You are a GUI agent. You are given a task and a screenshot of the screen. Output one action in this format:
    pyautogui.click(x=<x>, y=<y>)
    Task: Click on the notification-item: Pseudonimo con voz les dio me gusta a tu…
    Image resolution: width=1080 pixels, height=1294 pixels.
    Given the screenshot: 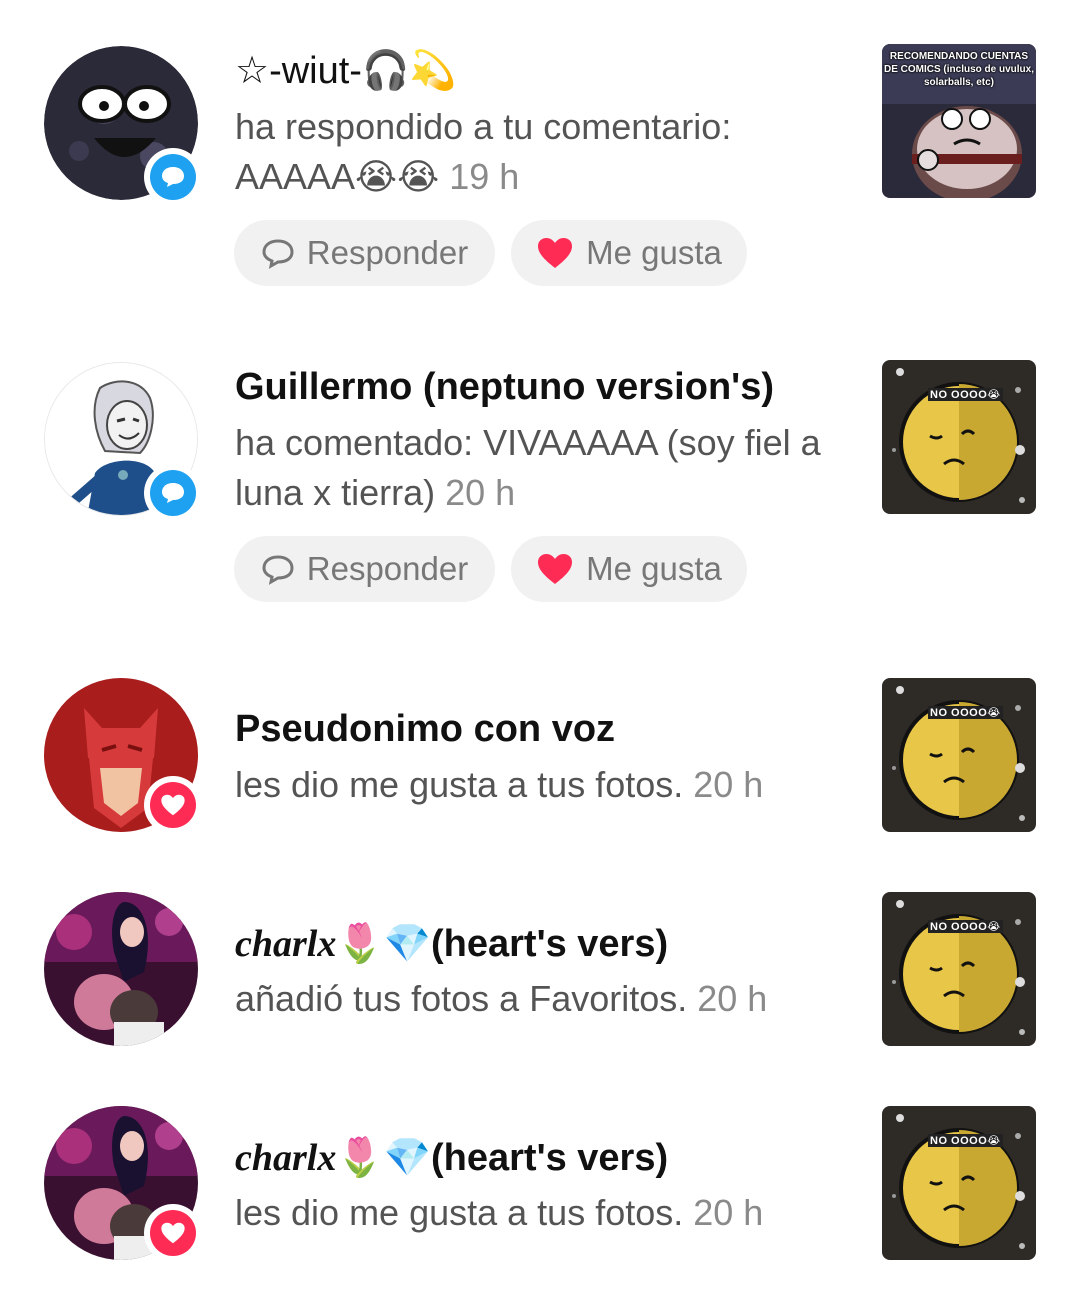 What is the action you would take?
    pyautogui.click(x=540, y=755)
    